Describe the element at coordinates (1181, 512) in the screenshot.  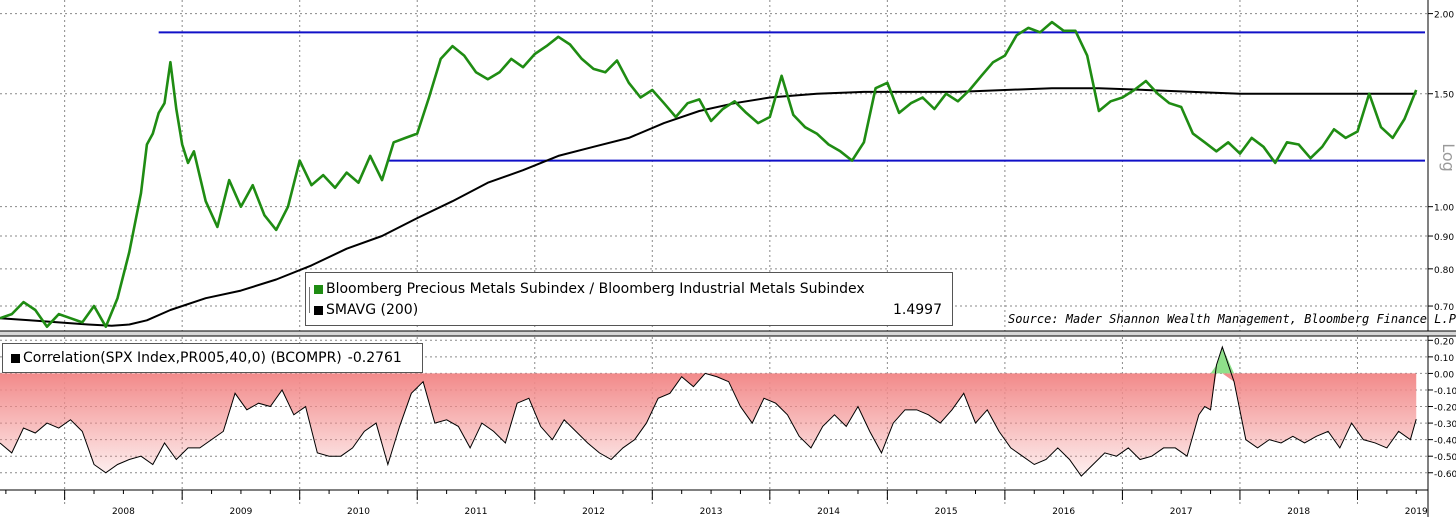
I see `x-tick-label: 2017` at that location.